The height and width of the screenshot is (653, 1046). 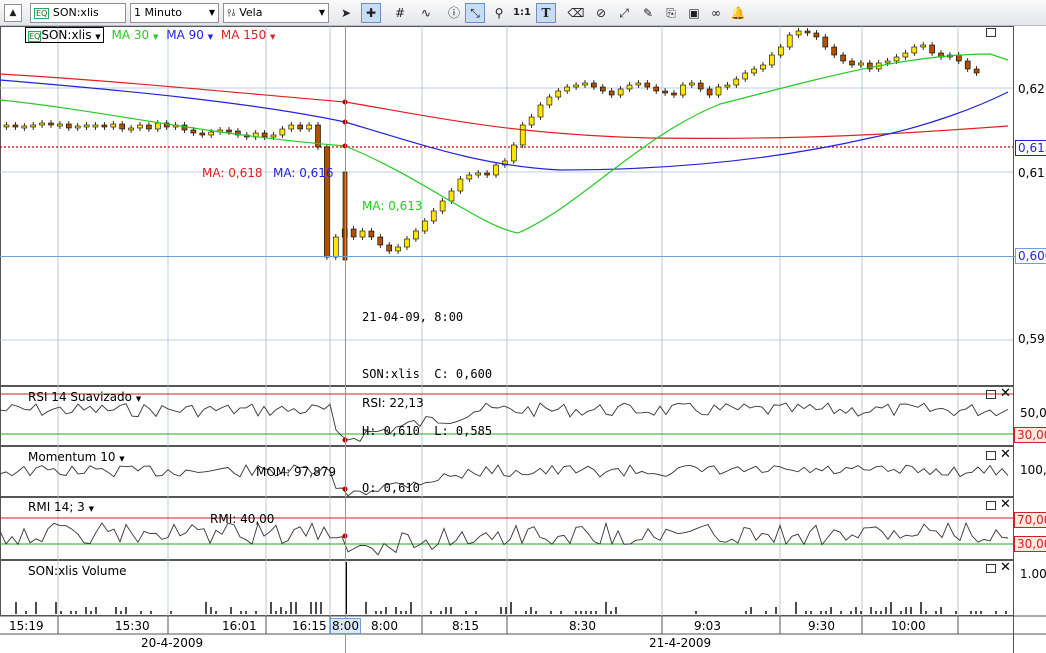 I want to click on tooltip-close: C: 0,600, so click(x=463, y=374).